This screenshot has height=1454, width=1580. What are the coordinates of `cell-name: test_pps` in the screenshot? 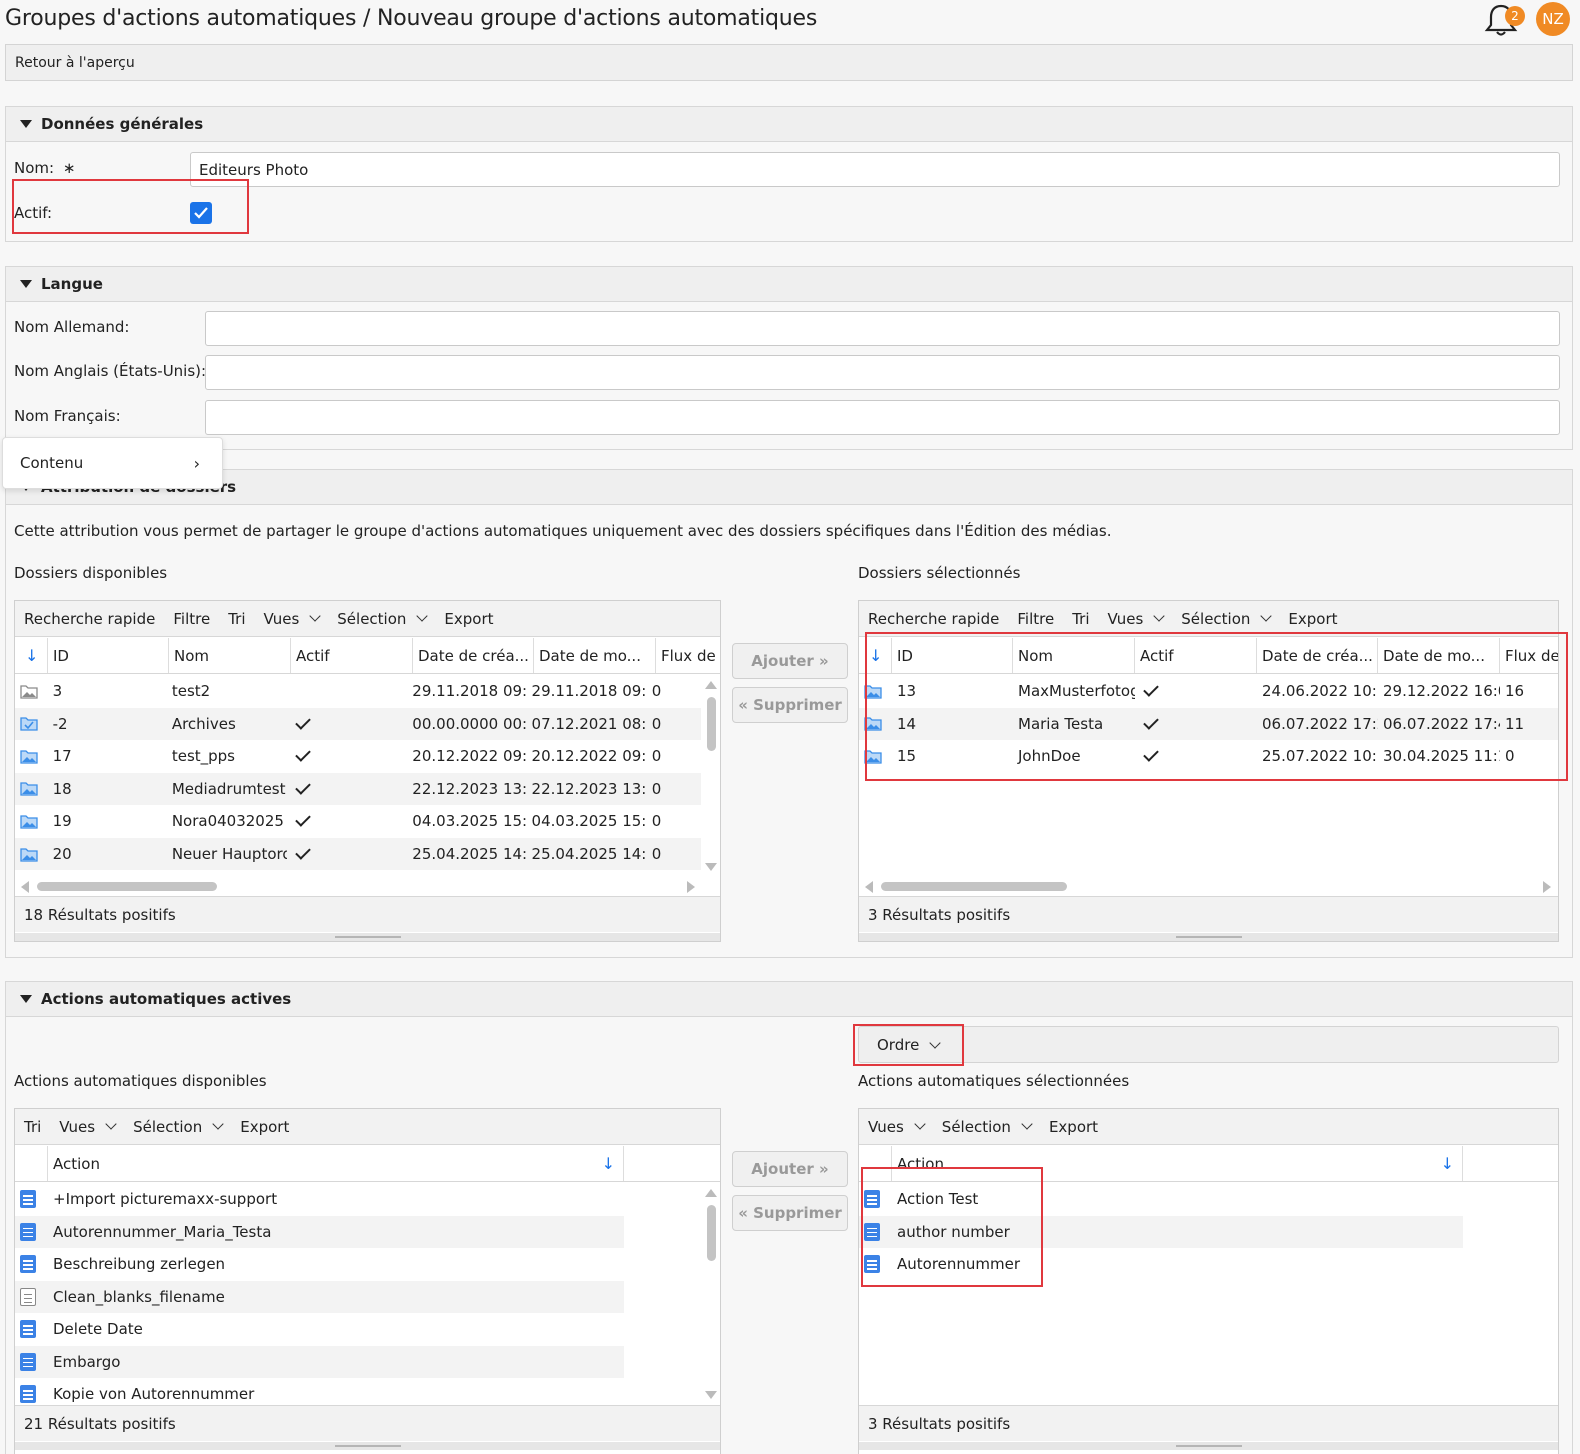 It's located at (203, 756).